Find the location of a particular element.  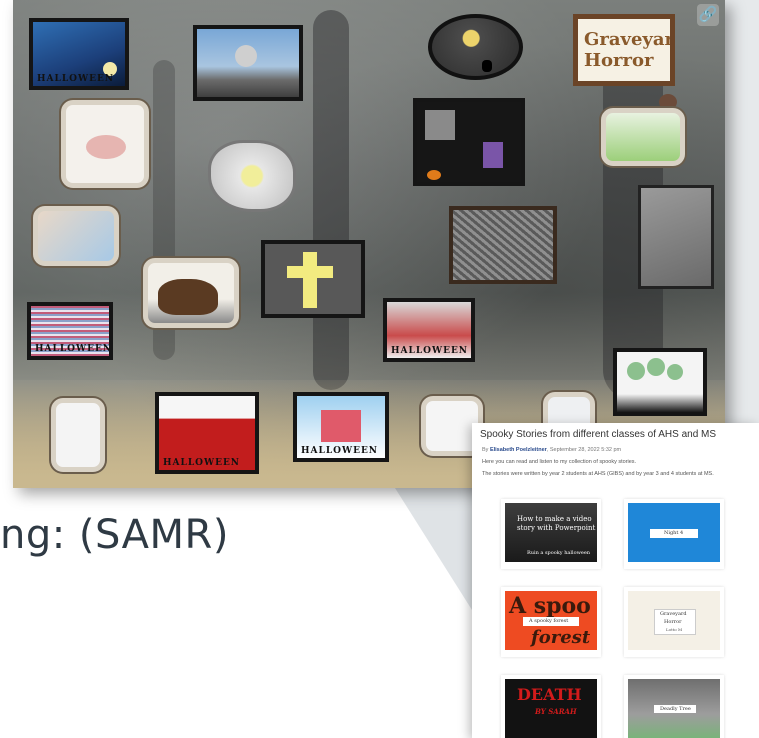

card-text: Lotto M is located at coordinates (674, 629).